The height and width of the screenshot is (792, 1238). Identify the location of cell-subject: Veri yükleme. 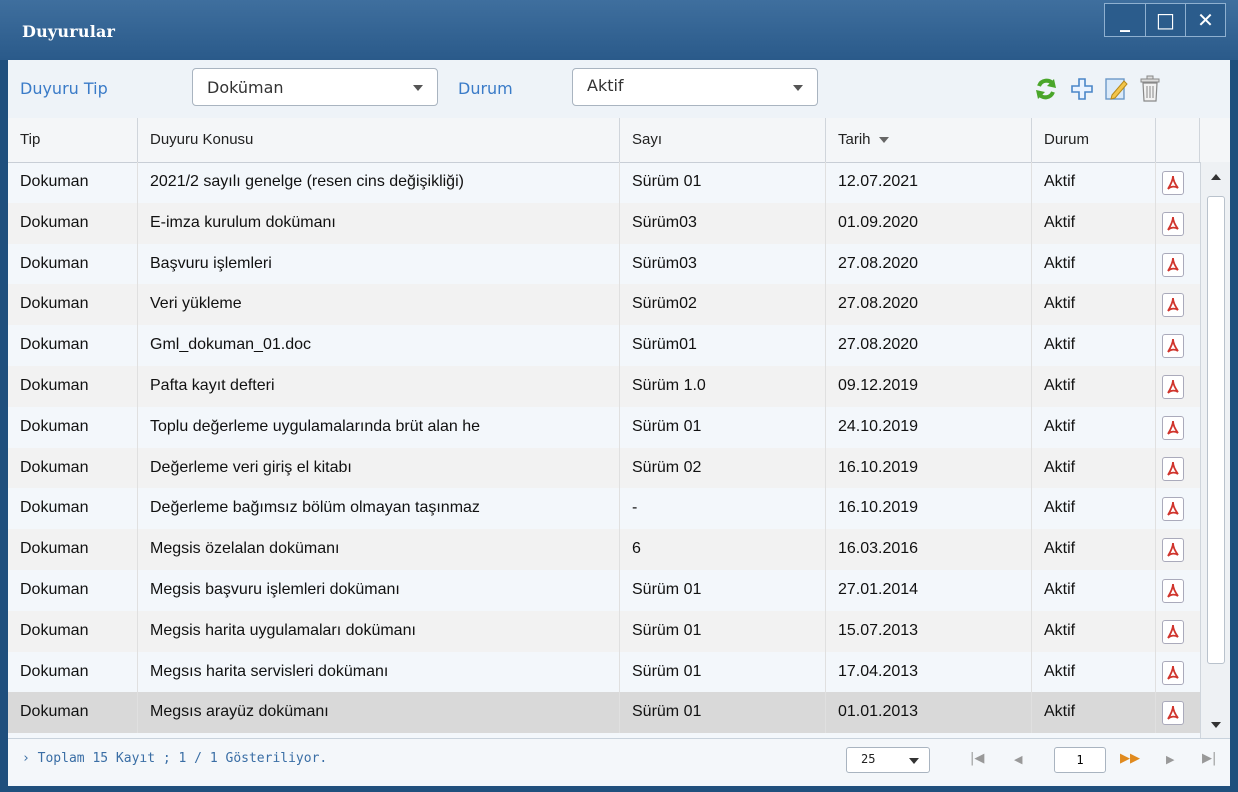
(379, 305).